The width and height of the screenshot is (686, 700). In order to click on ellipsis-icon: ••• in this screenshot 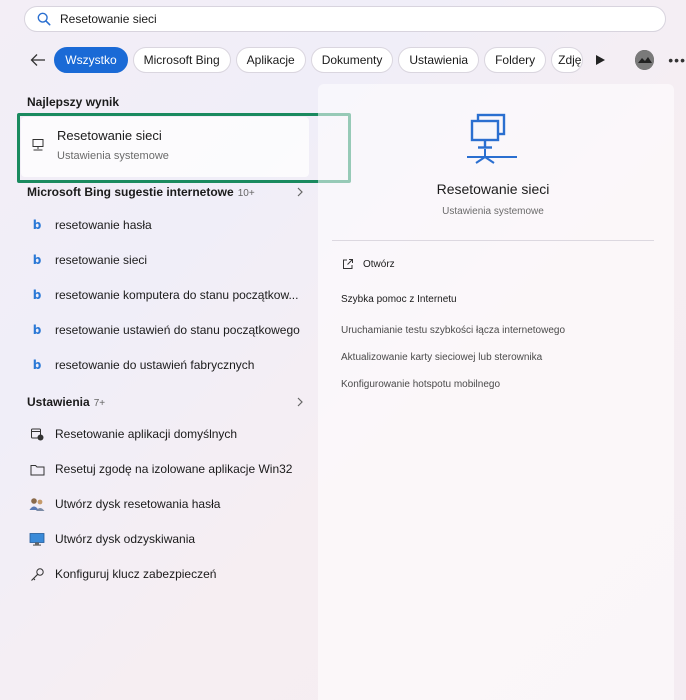, I will do `click(677, 60)`.